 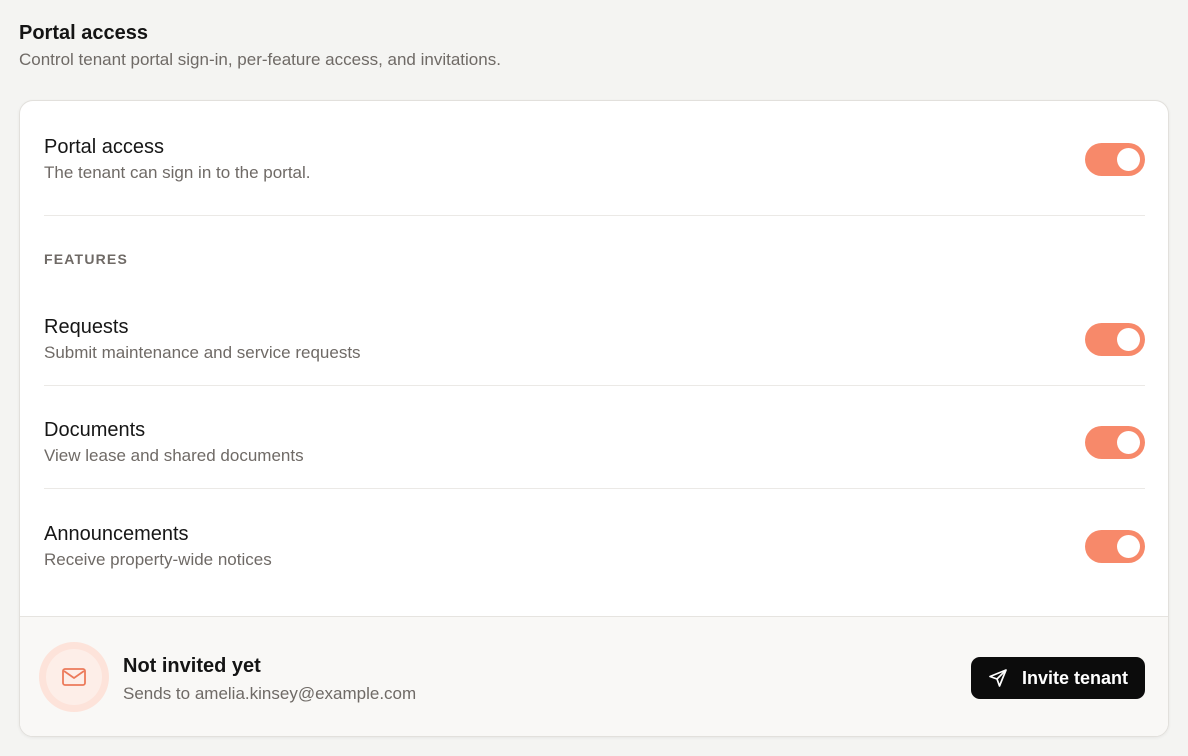 I want to click on invite-status-title: Not invited yet, so click(x=192, y=666).